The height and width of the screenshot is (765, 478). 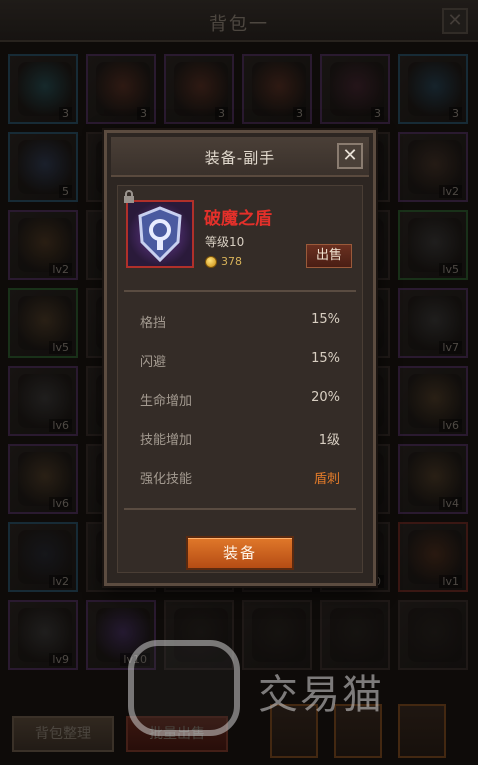 I want to click on sell-button: 出售, so click(x=329, y=256).